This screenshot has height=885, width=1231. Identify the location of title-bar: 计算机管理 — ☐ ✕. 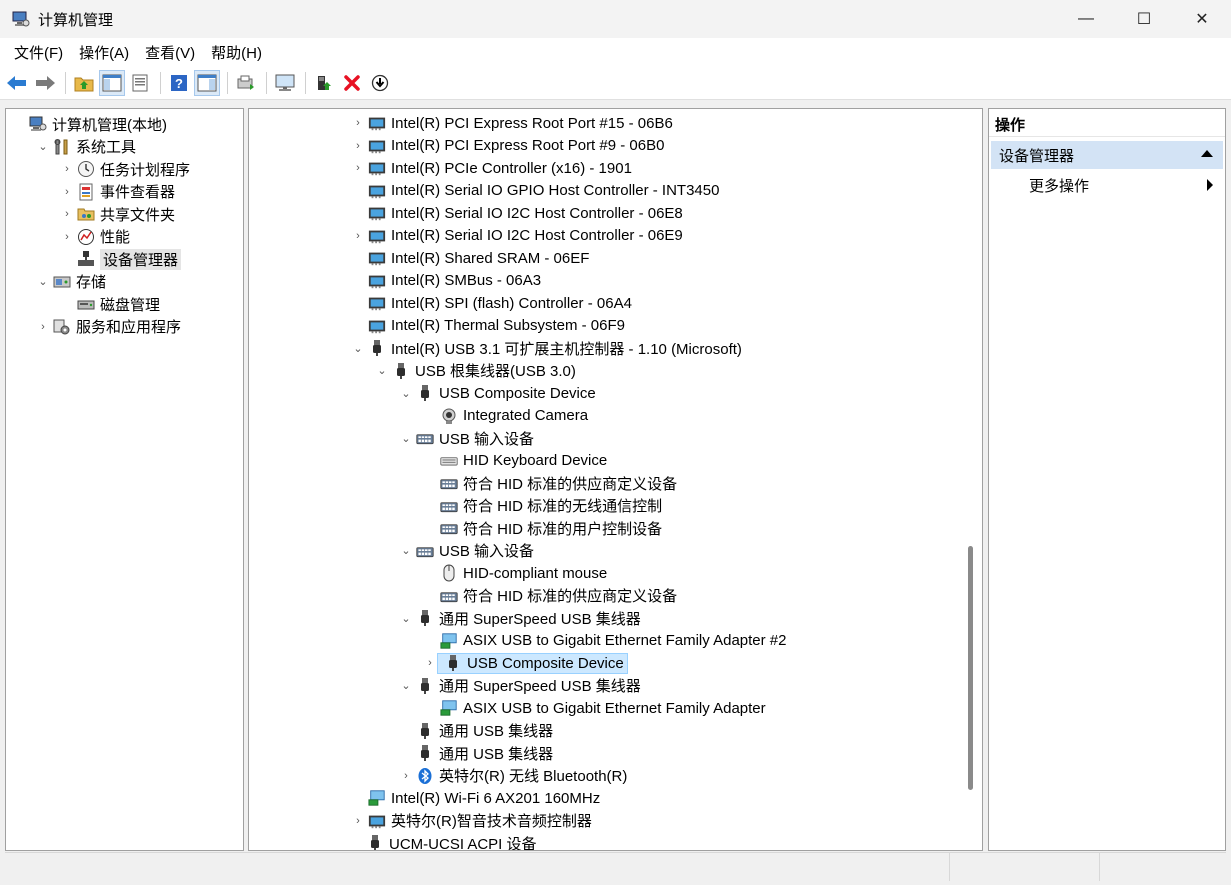
(615, 19).